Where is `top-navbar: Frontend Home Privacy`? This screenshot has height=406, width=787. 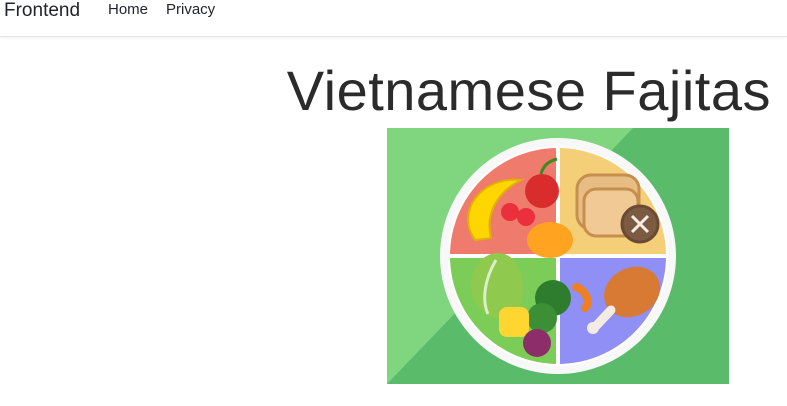 top-navbar: Frontend Home Privacy is located at coordinates (393, 18).